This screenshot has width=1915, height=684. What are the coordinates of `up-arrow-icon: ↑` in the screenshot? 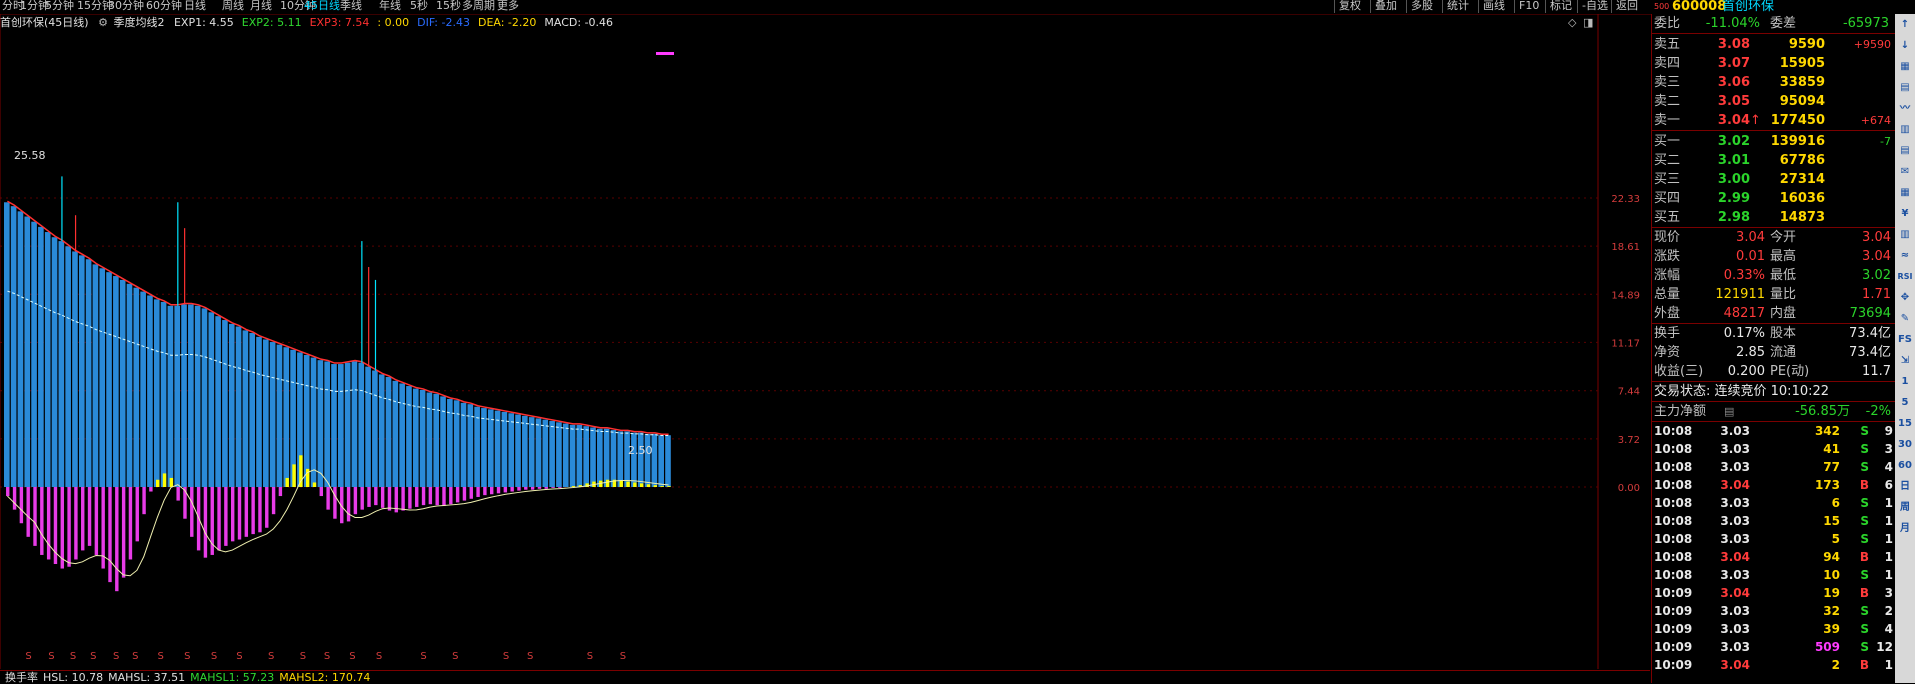 It's located at (1755, 120).